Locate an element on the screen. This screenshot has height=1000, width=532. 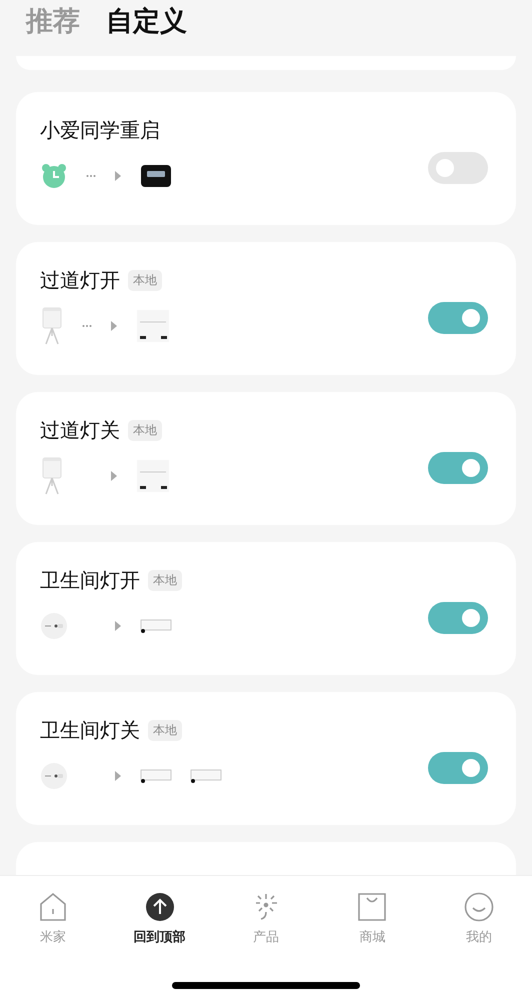
scene-card: 过道灯关 本地 is located at coordinates (266, 458).